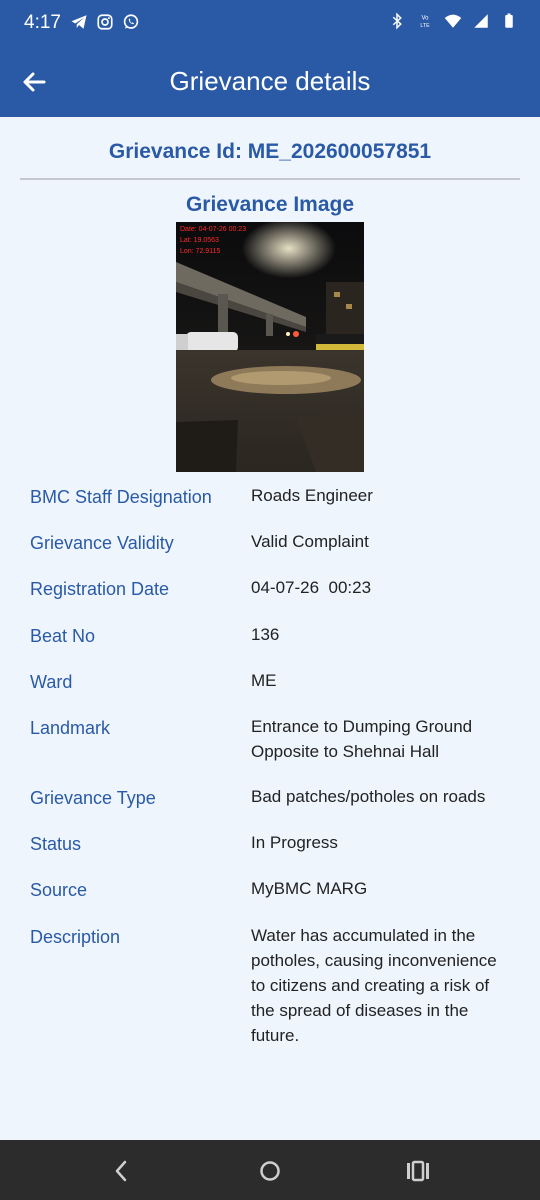 This screenshot has height=1200, width=540. What do you see at coordinates (310, 541) in the screenshot?
I see `detail-value: Valid Complaint` at bounding box center [310, 541].